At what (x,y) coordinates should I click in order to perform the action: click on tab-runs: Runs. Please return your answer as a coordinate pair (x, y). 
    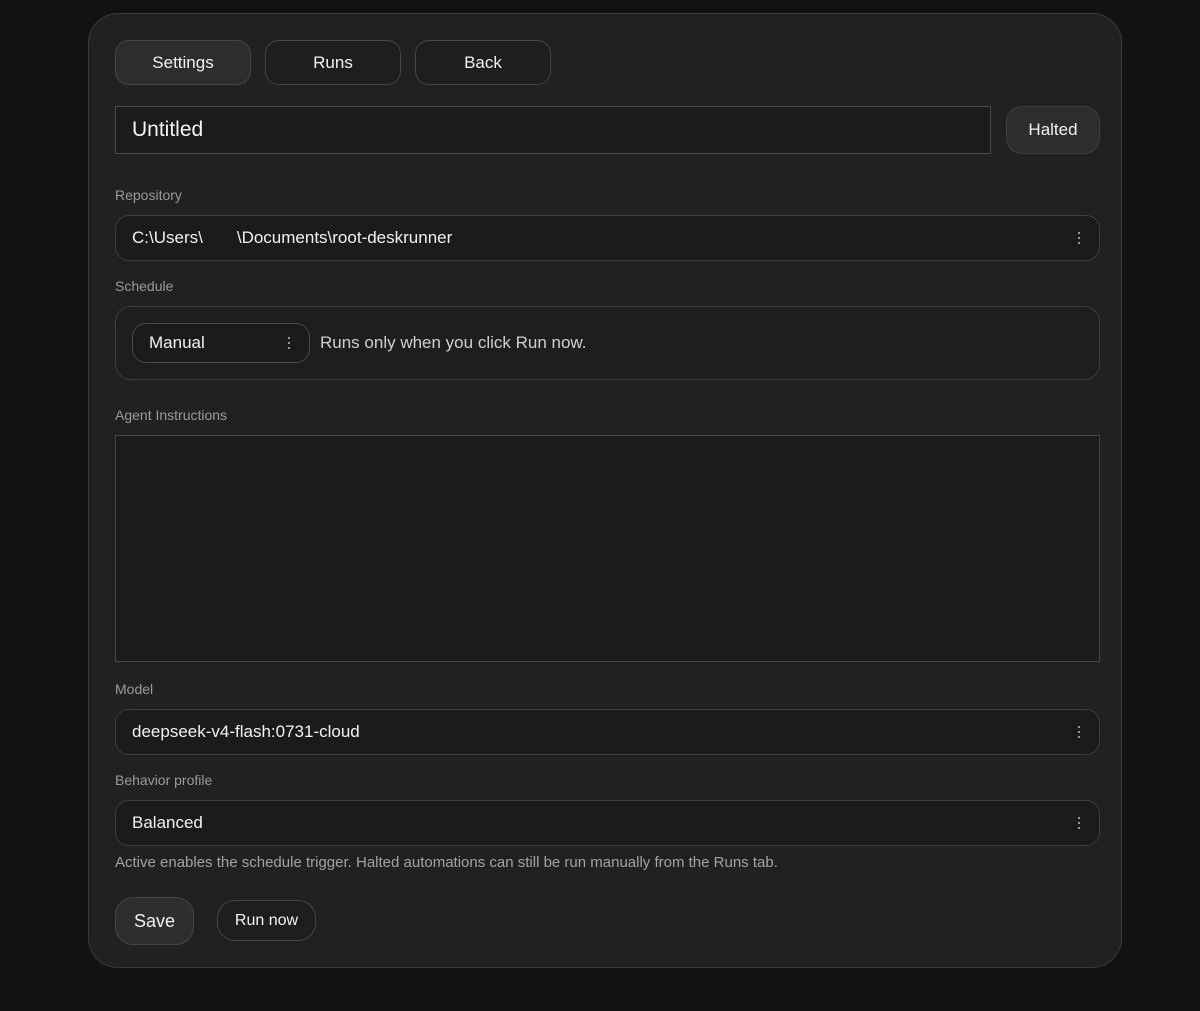
    Looking at the image, I should click on (333, 62).